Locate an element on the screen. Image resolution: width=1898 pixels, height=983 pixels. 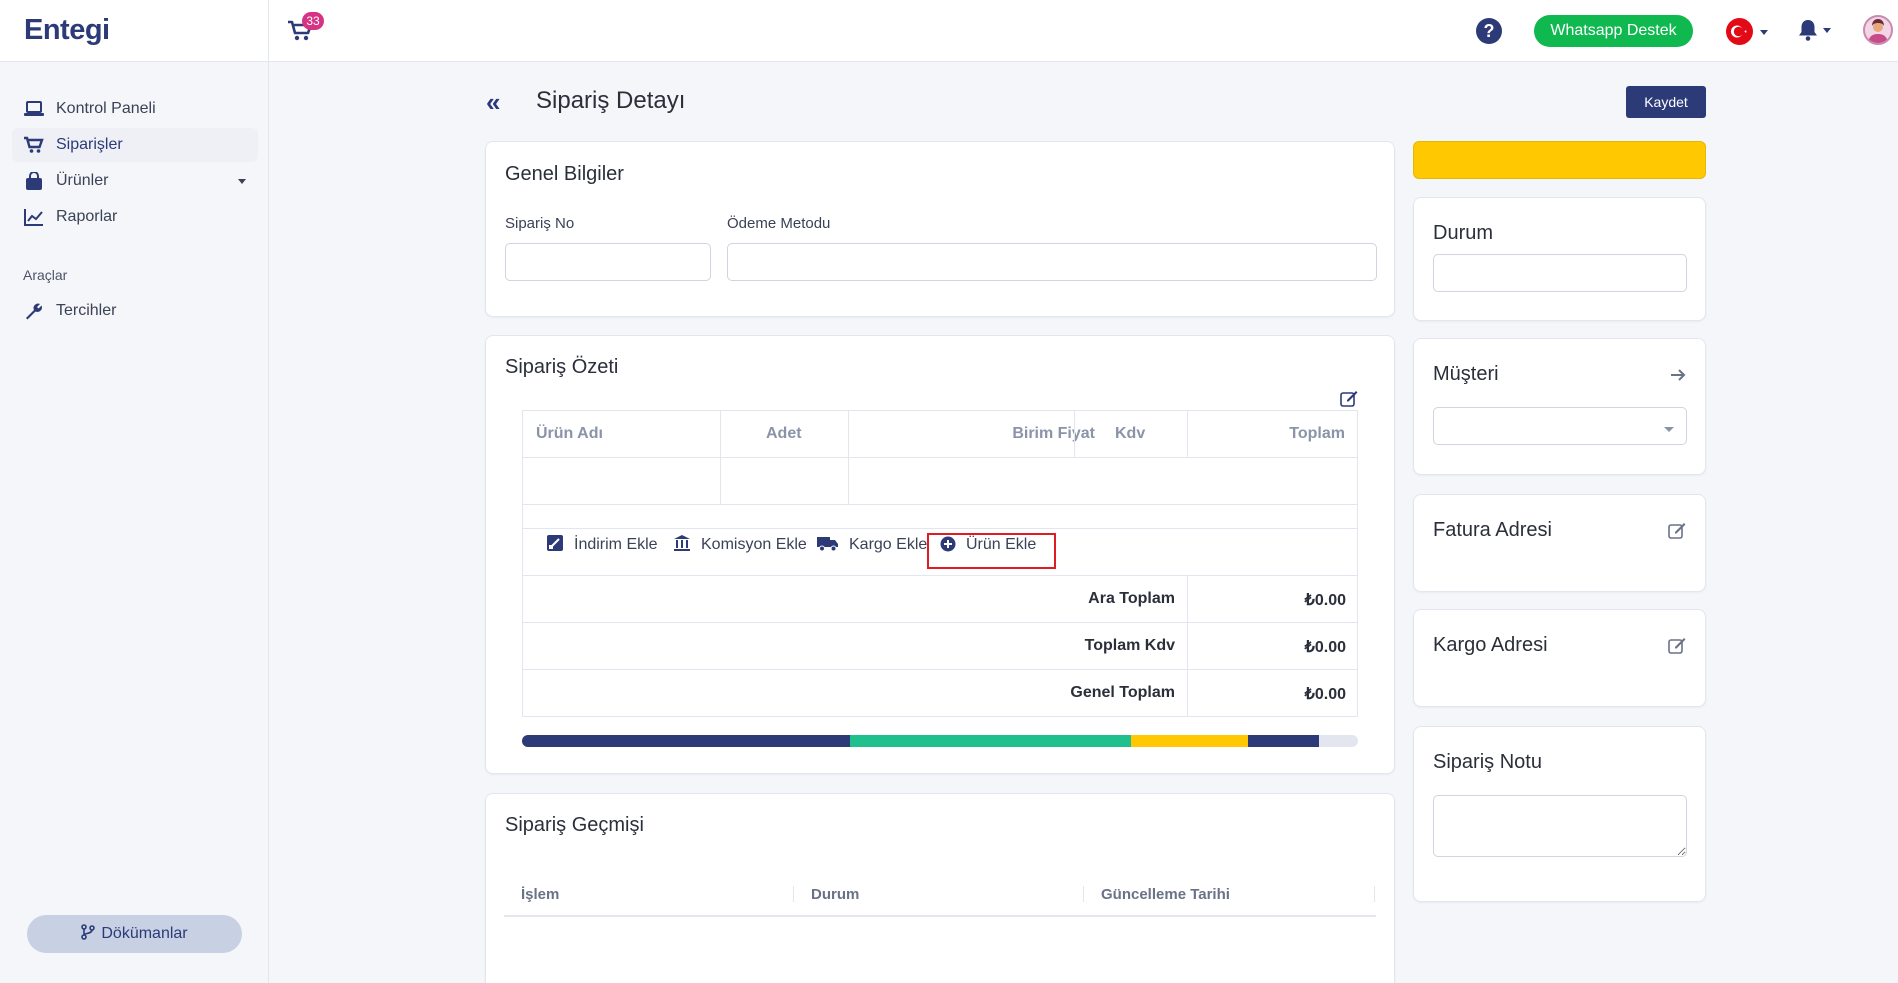
sidebar-item-label: Raporlar is located at coordinates (87, 216).